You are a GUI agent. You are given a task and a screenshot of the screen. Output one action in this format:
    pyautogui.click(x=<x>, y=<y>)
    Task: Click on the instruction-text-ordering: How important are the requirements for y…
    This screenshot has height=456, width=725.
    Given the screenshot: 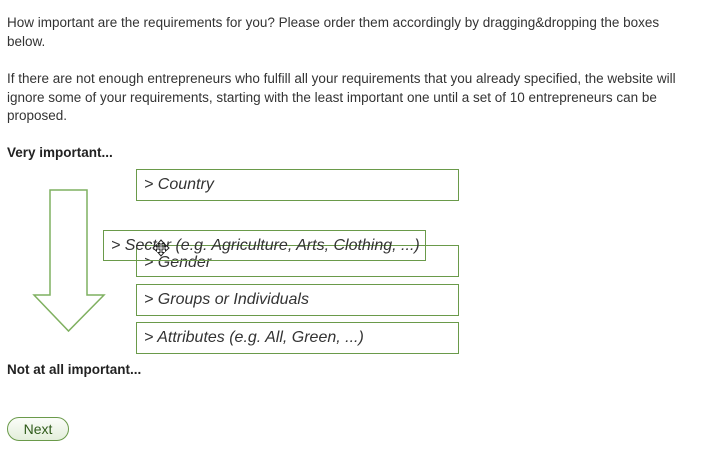 What is the action you would take?
    pyautogui.click(x=333, y=32)
    